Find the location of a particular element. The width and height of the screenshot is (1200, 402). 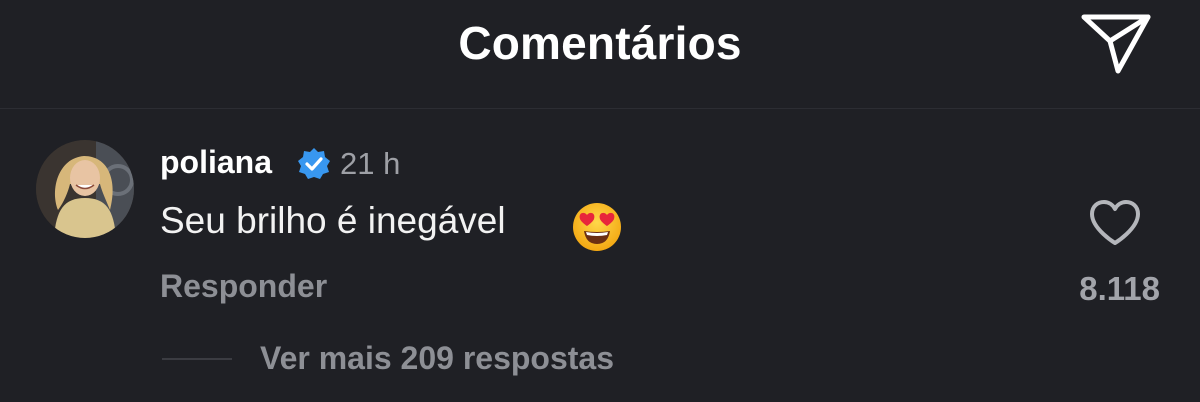

view-more-replies-button: Ver mais 209 respostas is located at coordinates (437, 358).